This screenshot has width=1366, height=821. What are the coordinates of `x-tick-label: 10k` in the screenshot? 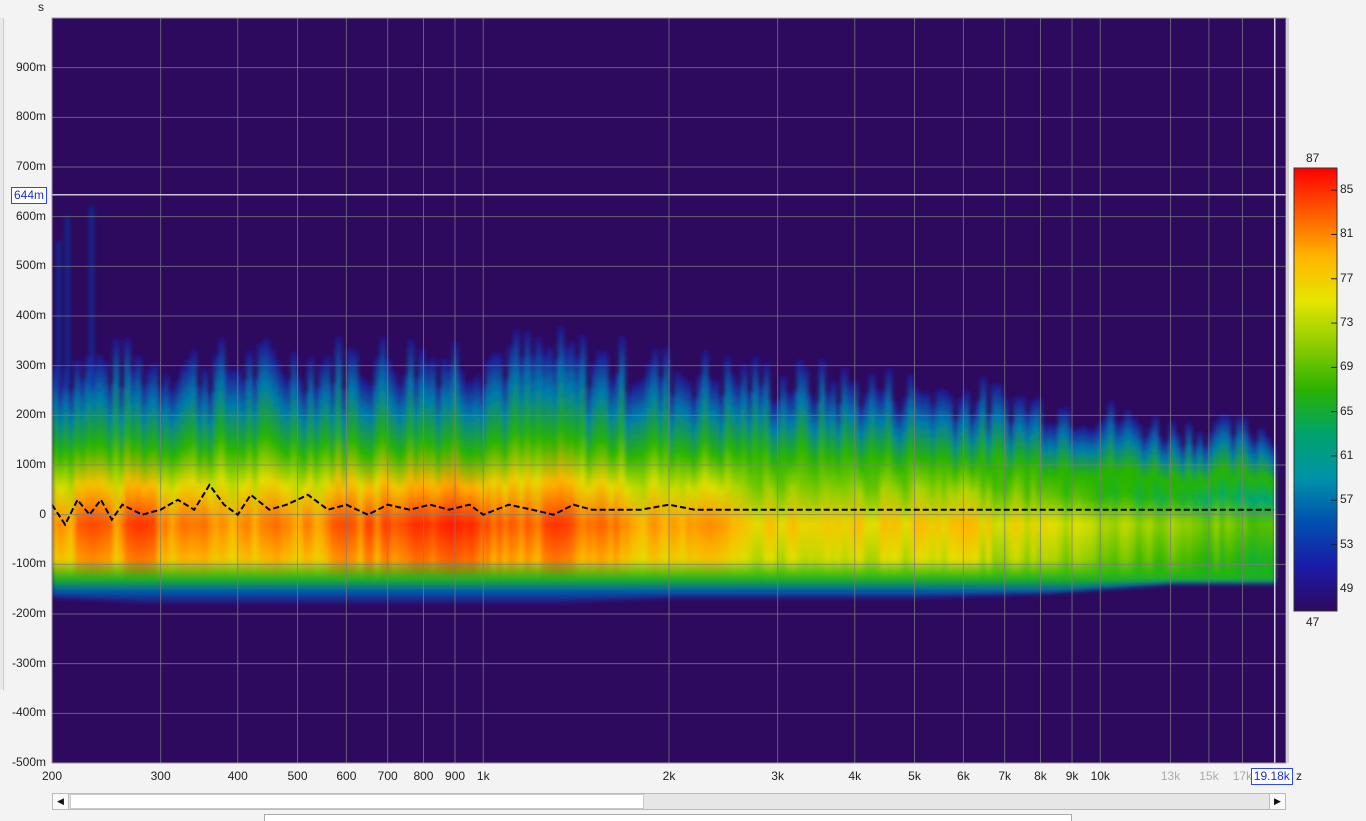 It's located at (1100, 776).